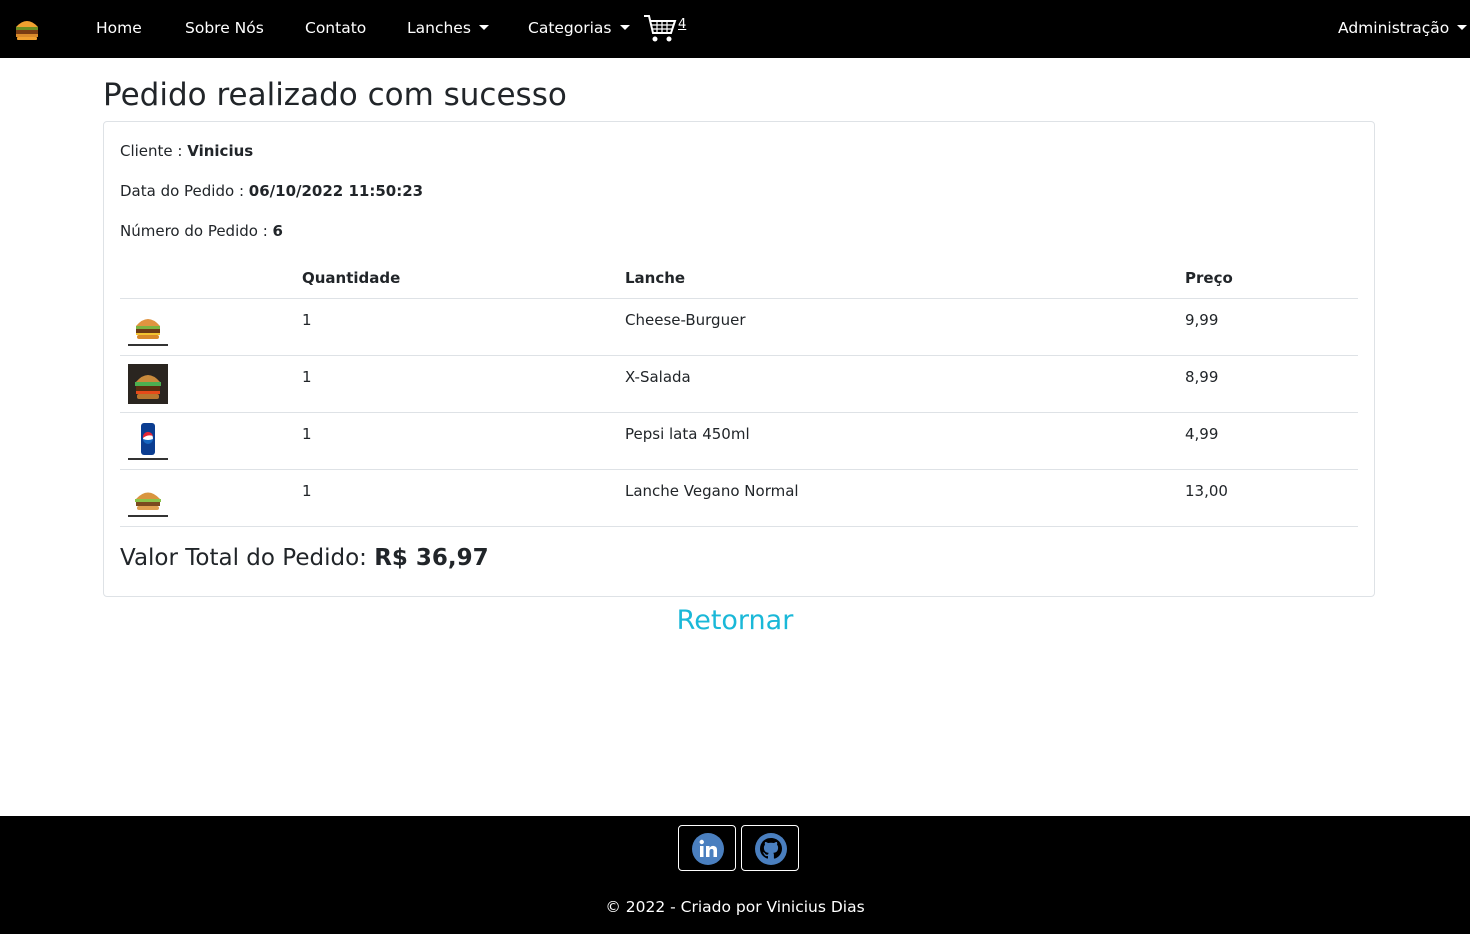 Image resolution: width=1470 pixels, height=934 pixels. I want to click on cart-button: 4, so click(667, 29).